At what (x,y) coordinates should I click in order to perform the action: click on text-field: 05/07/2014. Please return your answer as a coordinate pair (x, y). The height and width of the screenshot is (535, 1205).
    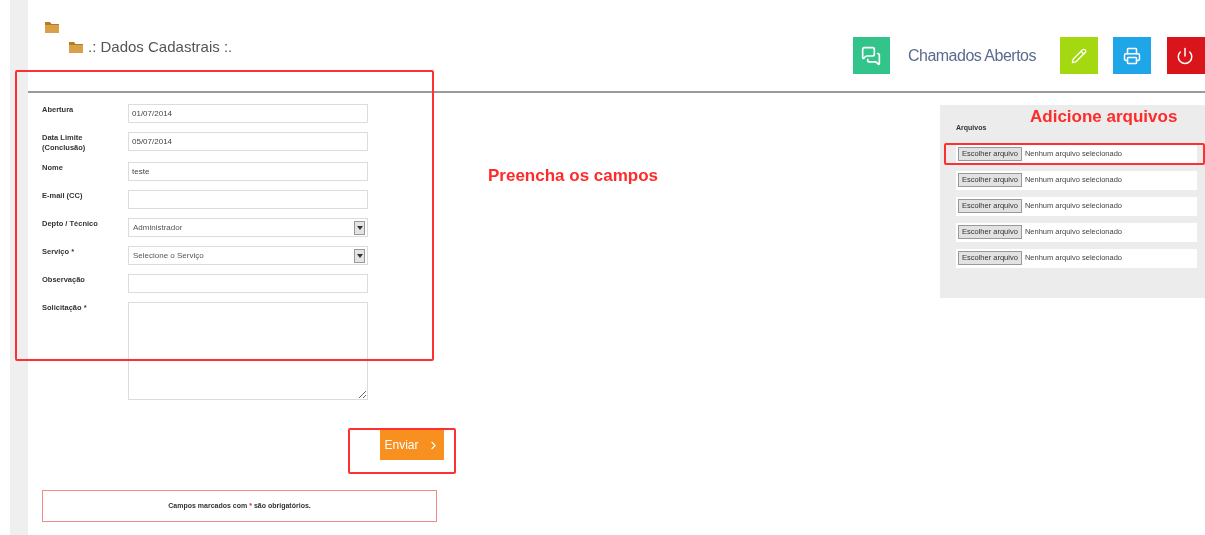
    Looking at the image, I should click on (248, 141).